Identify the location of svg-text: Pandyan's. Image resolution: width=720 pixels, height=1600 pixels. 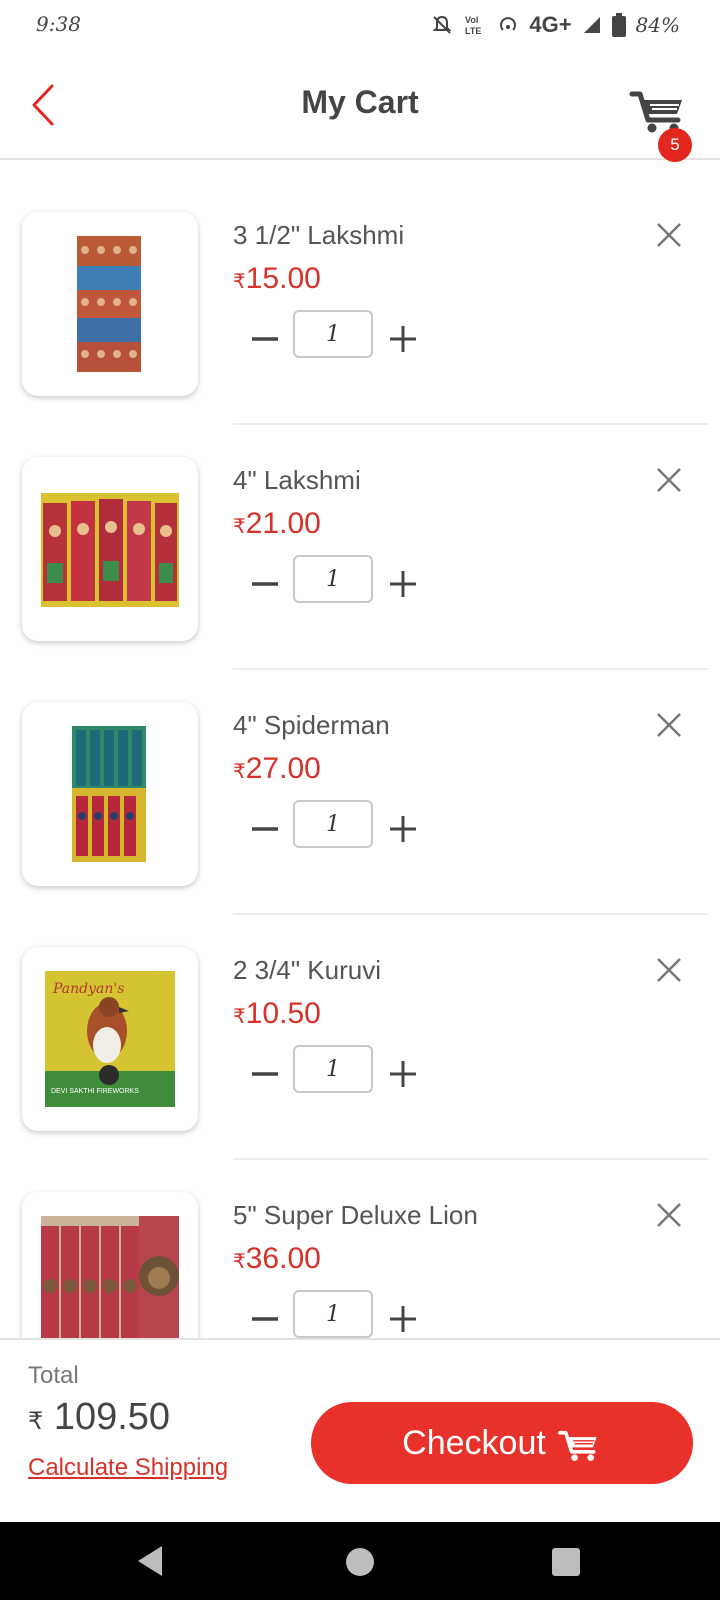
(88, 989).